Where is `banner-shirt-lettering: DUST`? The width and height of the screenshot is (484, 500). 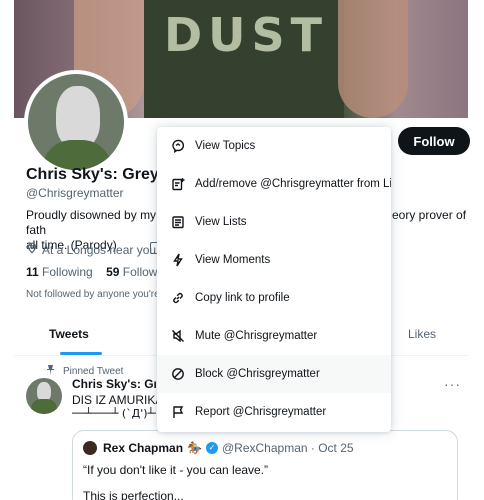 banner-shirt-lettering: DUST is located at coordinates (246, 35).